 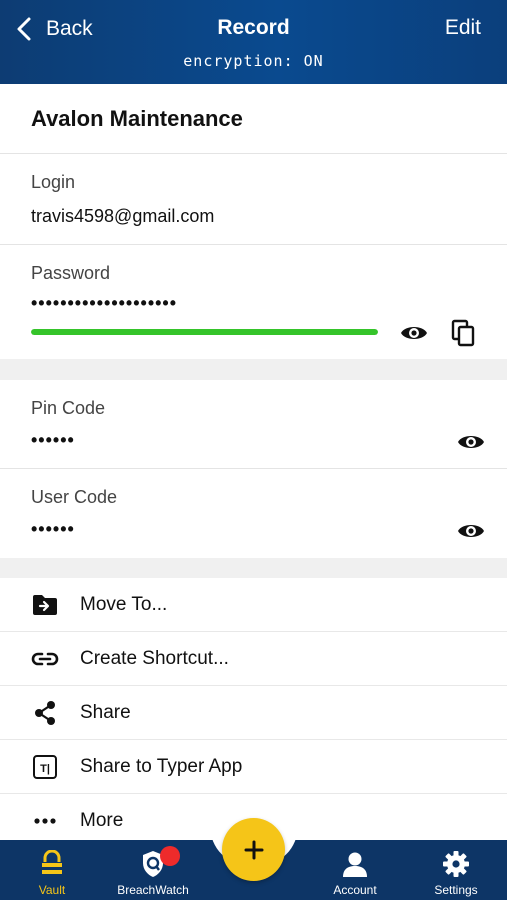 What do you see at coordinates (102, 820) in the screenshot?
I see `more-label: More` at bounding box center [102, 820].